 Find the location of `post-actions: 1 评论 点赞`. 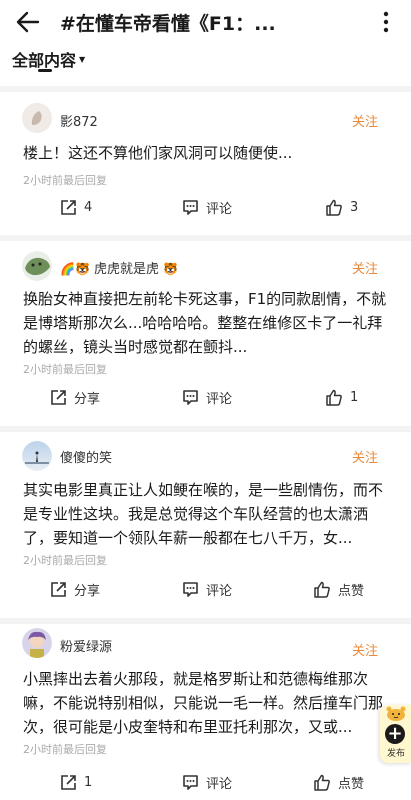

post-actions: 1 评论 点赞 is located at coordinates (205, 782).